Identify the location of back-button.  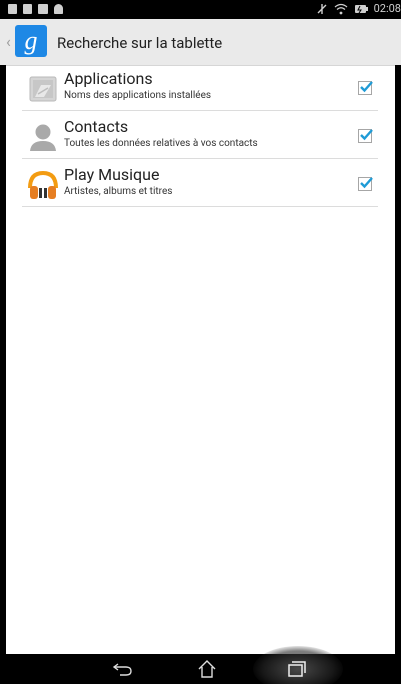
(123, 669).